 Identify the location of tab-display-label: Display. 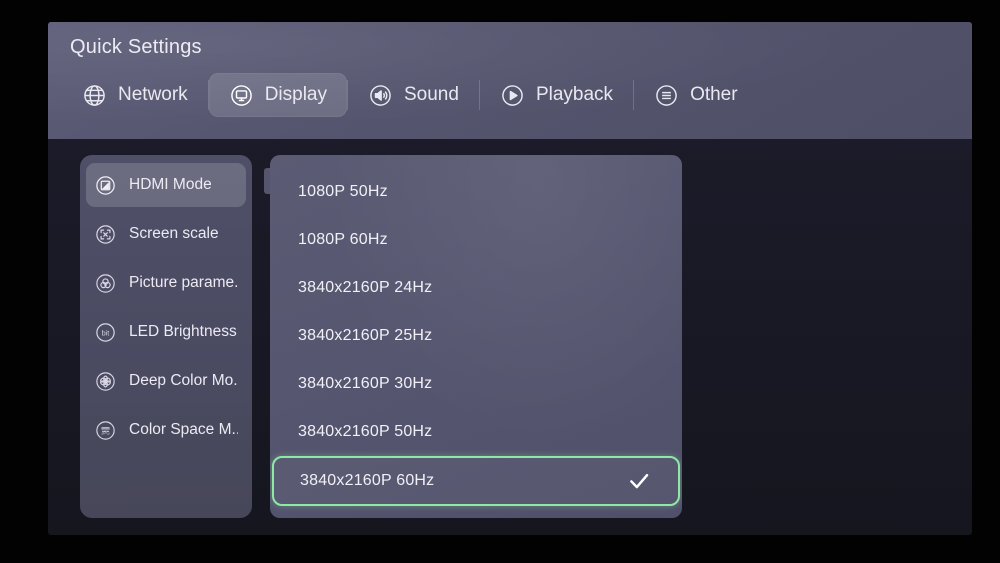
(295, 94).